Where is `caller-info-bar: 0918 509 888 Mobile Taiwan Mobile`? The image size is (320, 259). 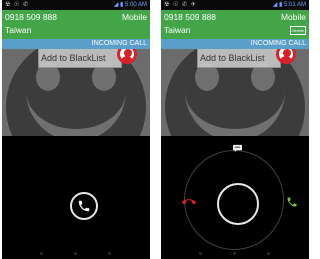 caller-info-bar: 0918 509 888 Mobile Taiwan Mobile is located at coordinates (235, 24).